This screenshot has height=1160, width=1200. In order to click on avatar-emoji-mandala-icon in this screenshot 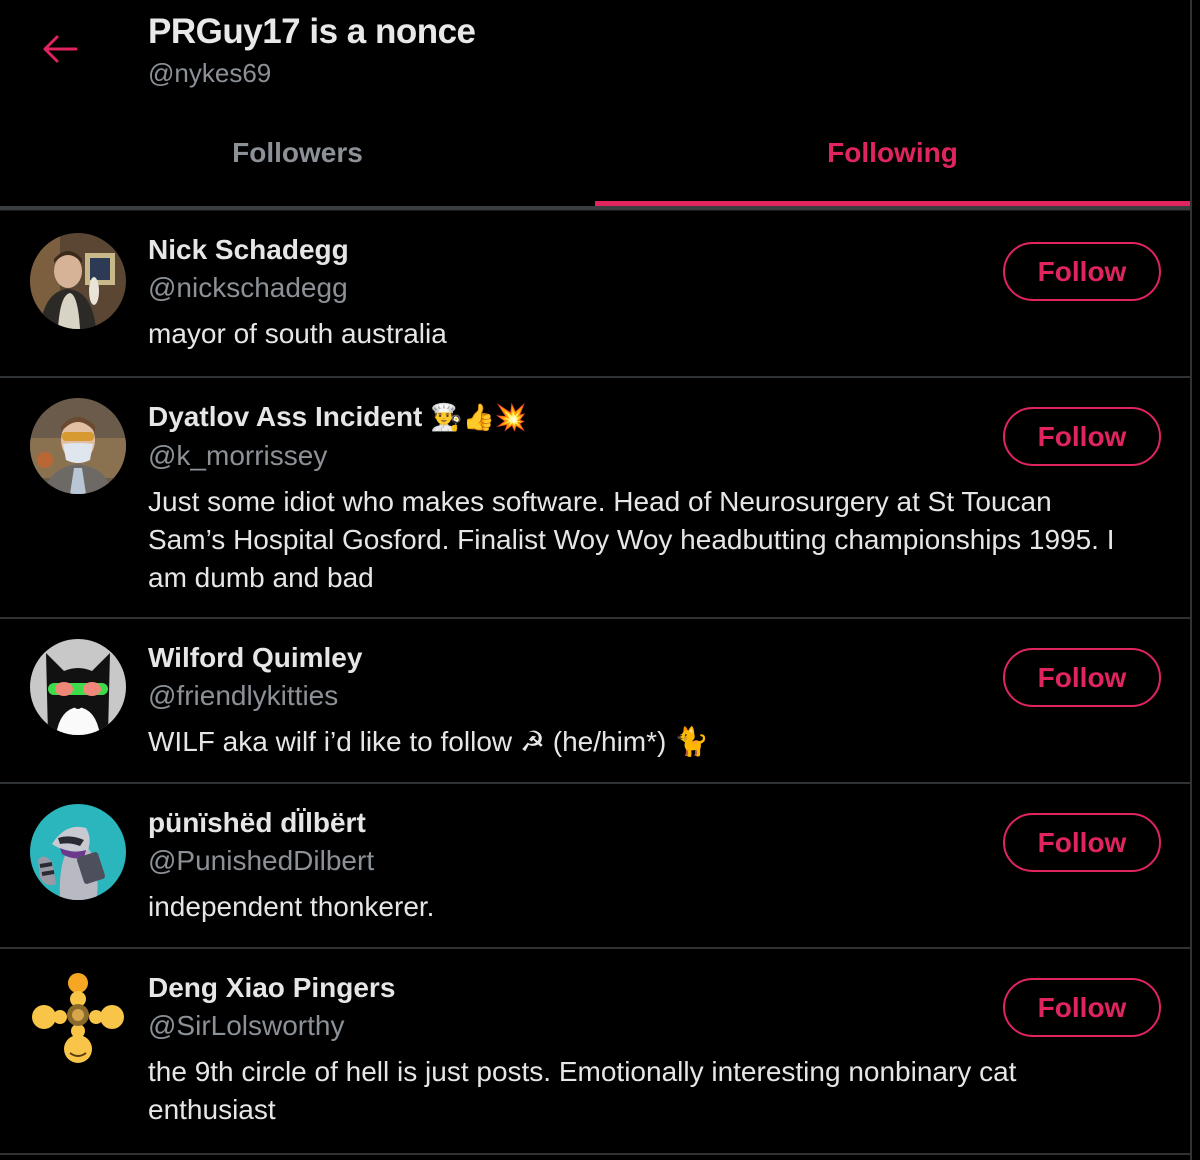, I will do `click(78, 1017)`.